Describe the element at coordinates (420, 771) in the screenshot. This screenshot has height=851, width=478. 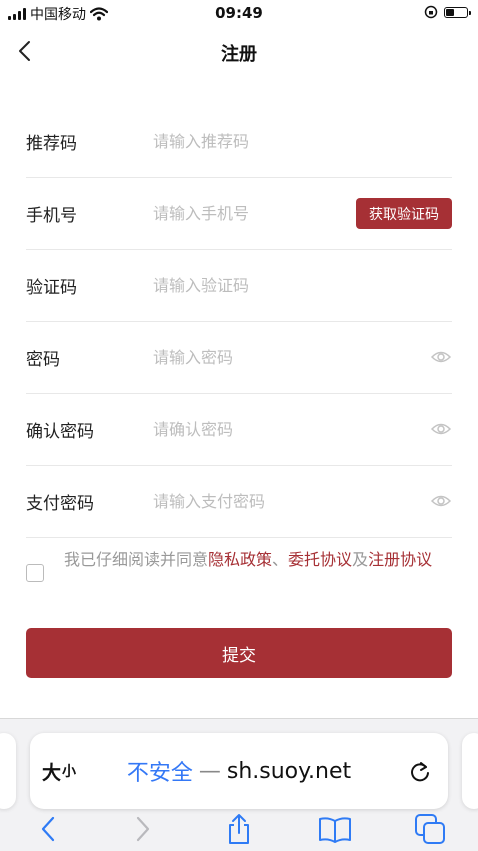
I see `reload-icon` at that location.